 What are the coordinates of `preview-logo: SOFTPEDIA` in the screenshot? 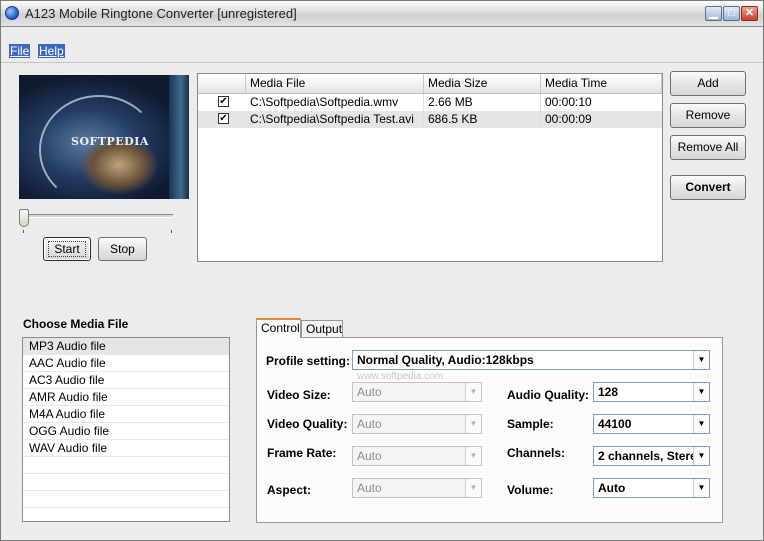 It's located at (110, 141).